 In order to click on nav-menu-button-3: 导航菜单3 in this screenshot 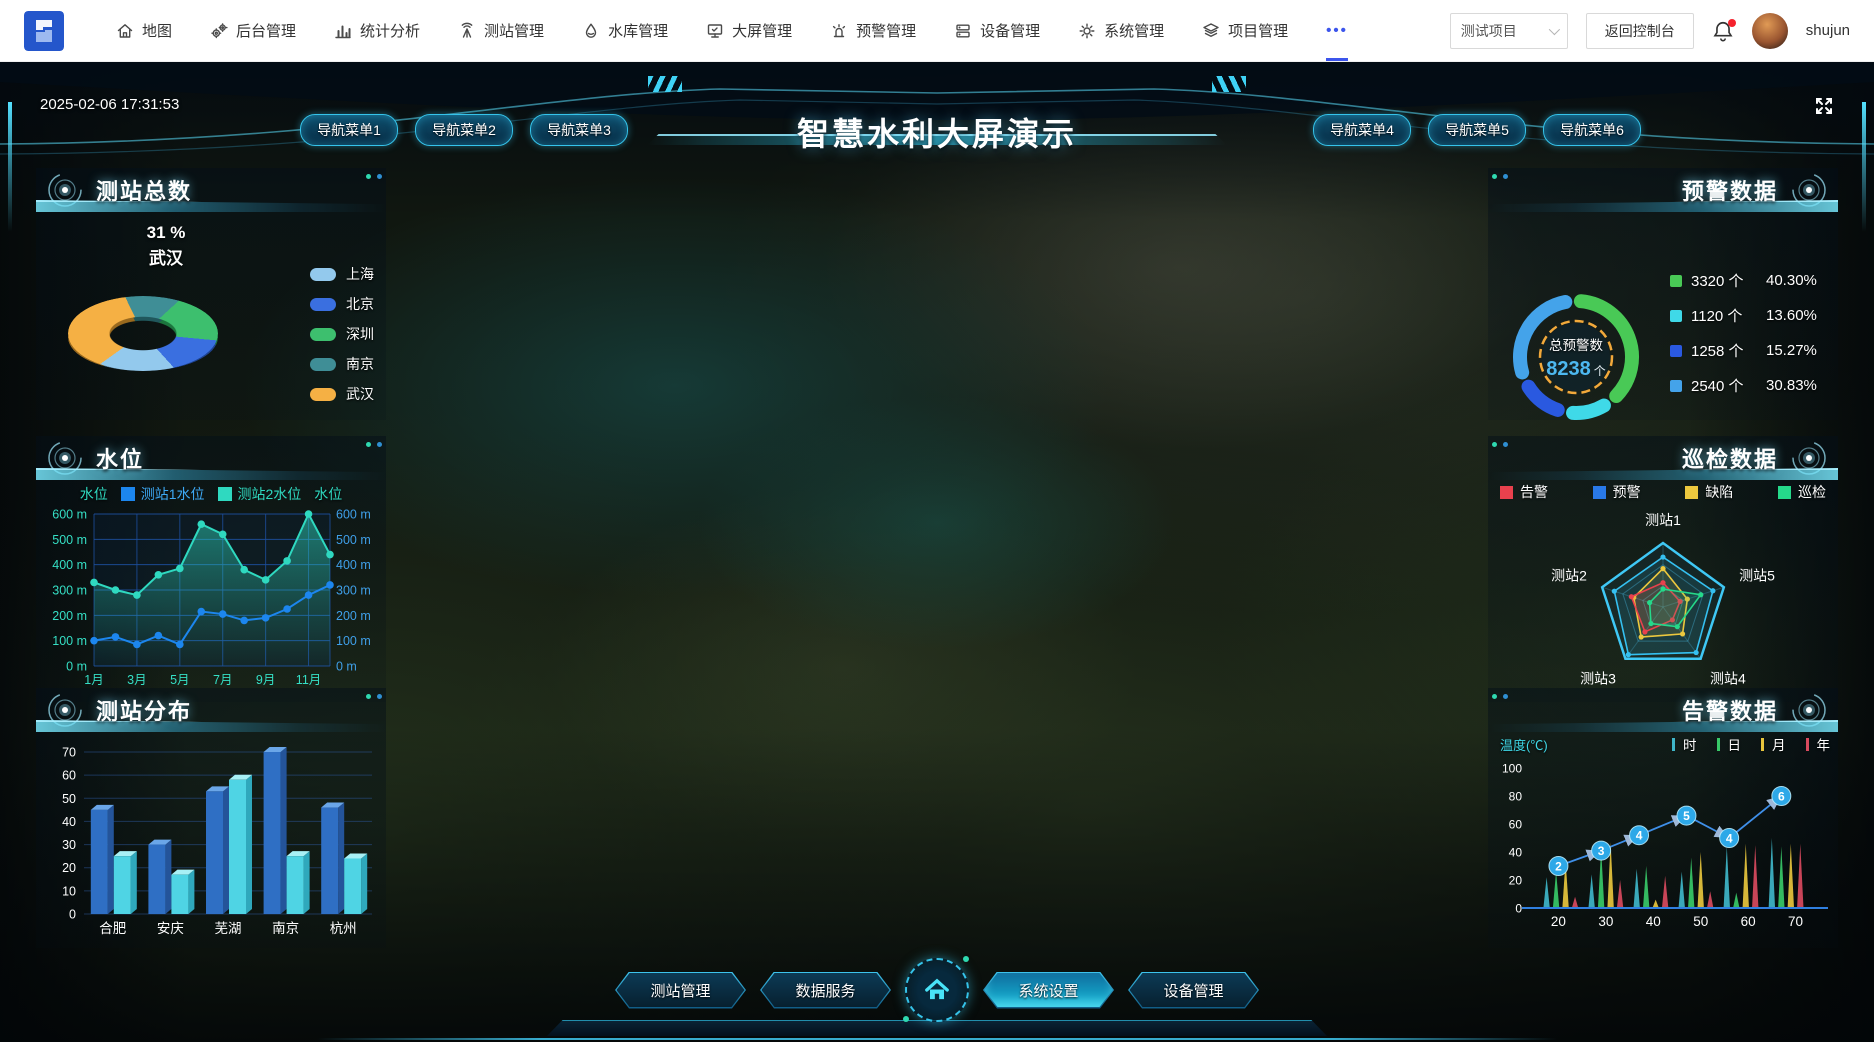, I will do `click(579, 130)`.